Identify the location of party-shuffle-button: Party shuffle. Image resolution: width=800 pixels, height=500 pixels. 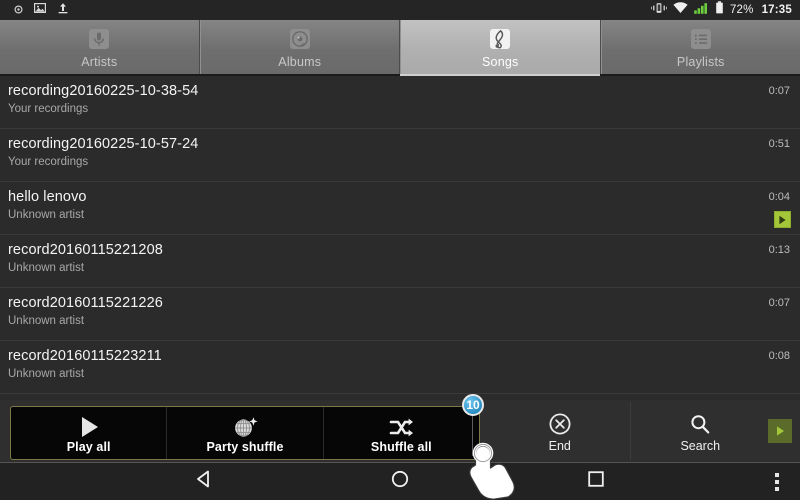
(245, 433).